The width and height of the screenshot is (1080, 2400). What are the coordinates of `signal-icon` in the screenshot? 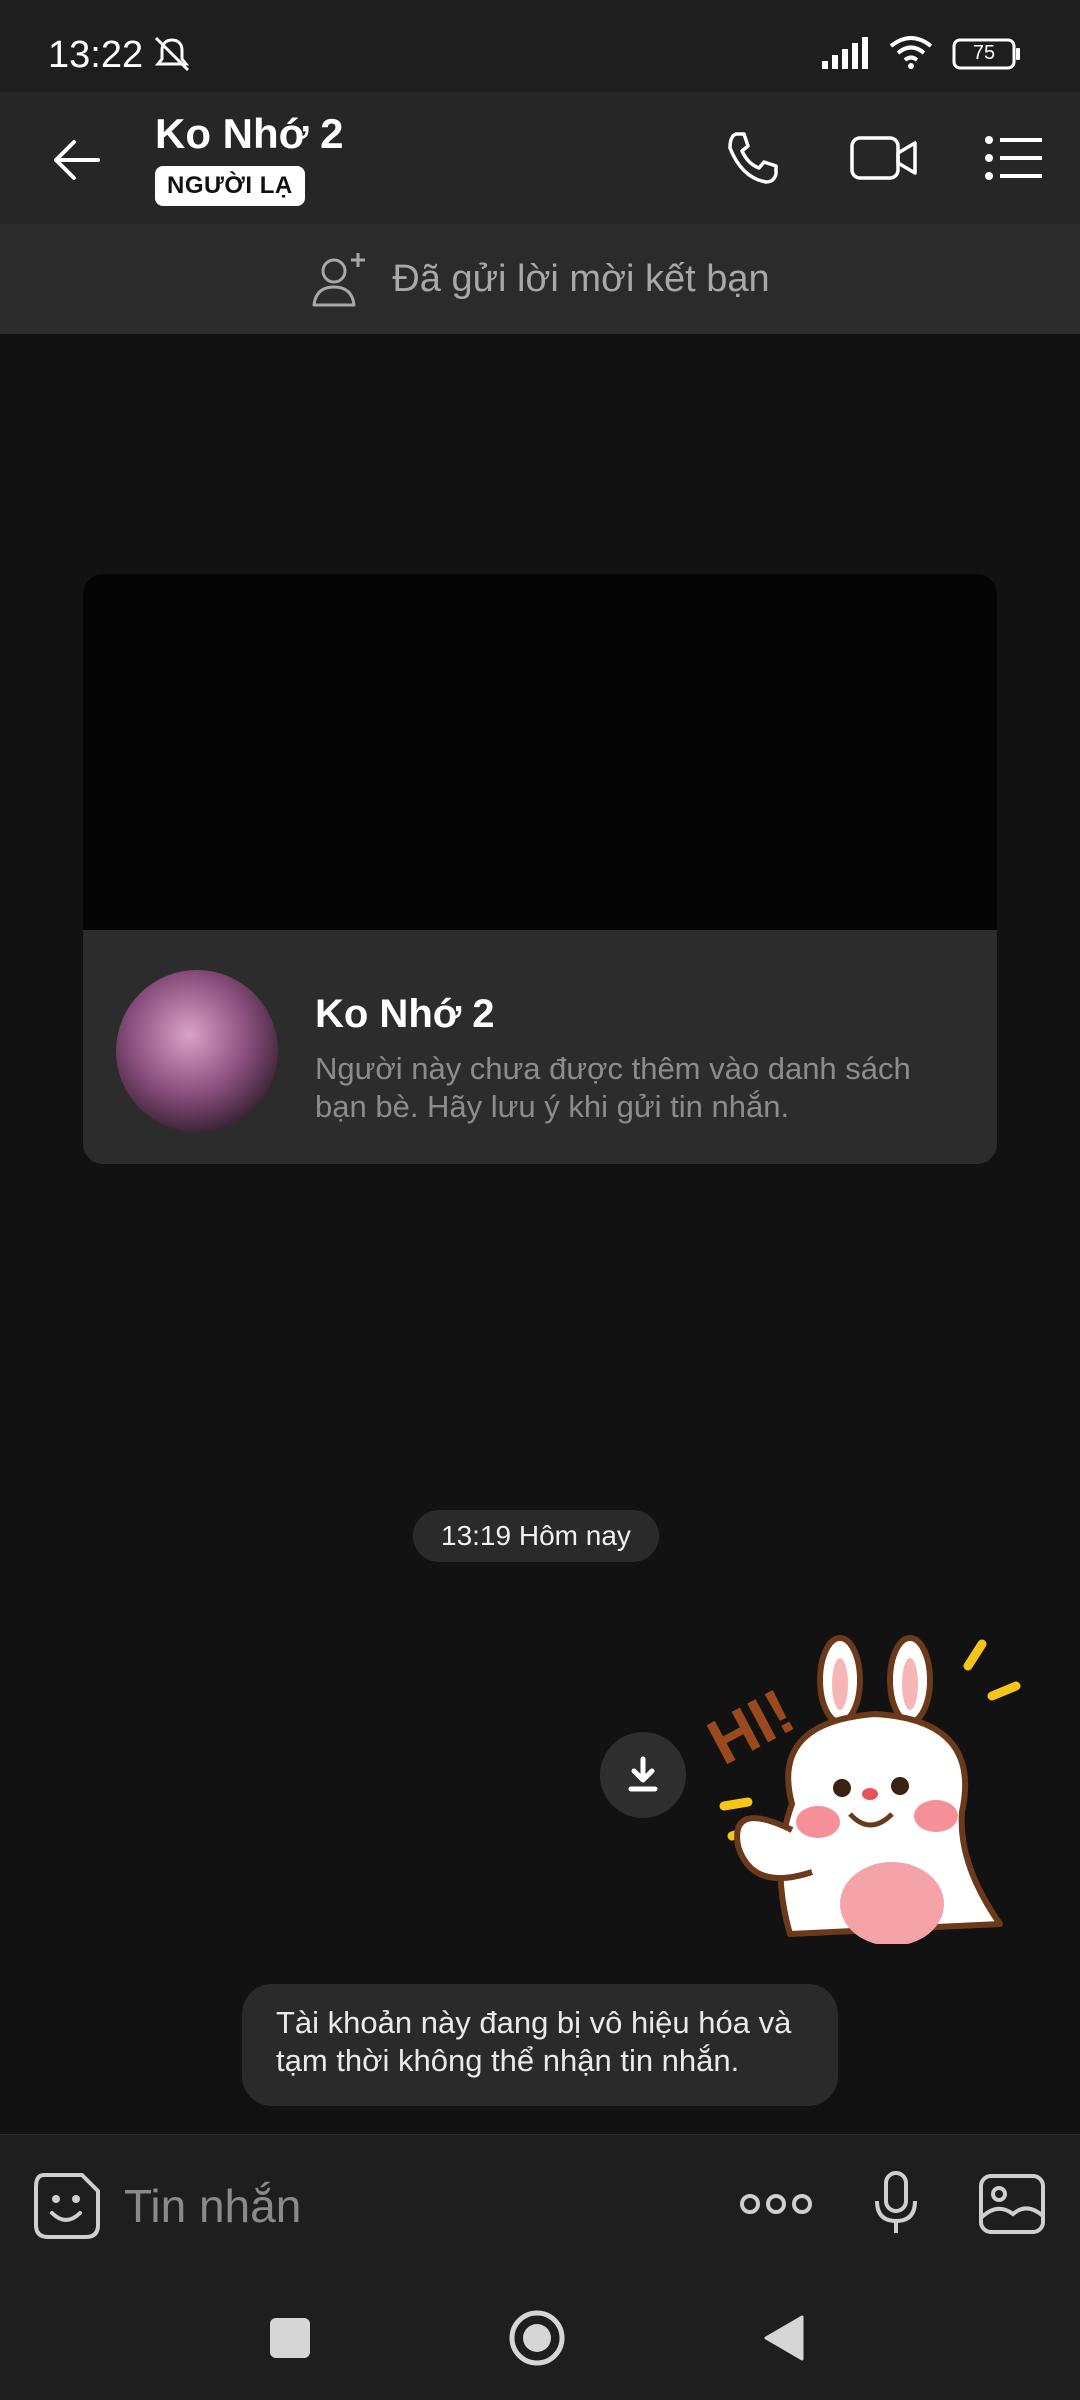 It's located at (845, 54).